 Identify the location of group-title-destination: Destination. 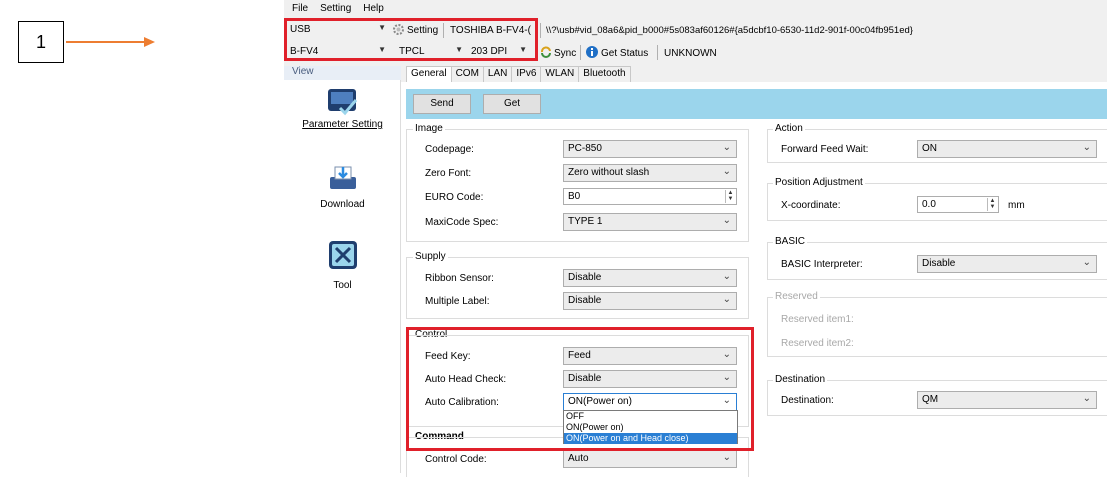
(800, 379).